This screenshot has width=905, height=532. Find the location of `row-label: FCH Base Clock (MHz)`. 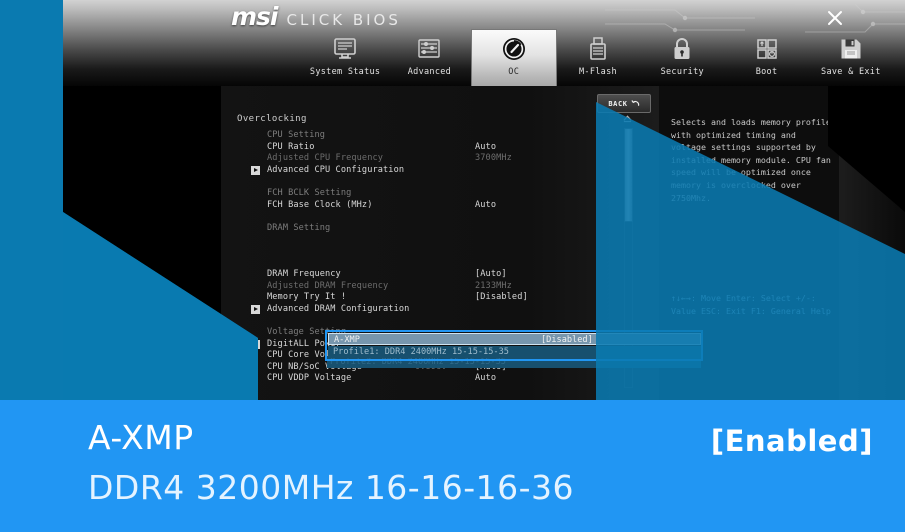

row-label: FCH Base Clock (MHz) is located at coordinates (320, 204).